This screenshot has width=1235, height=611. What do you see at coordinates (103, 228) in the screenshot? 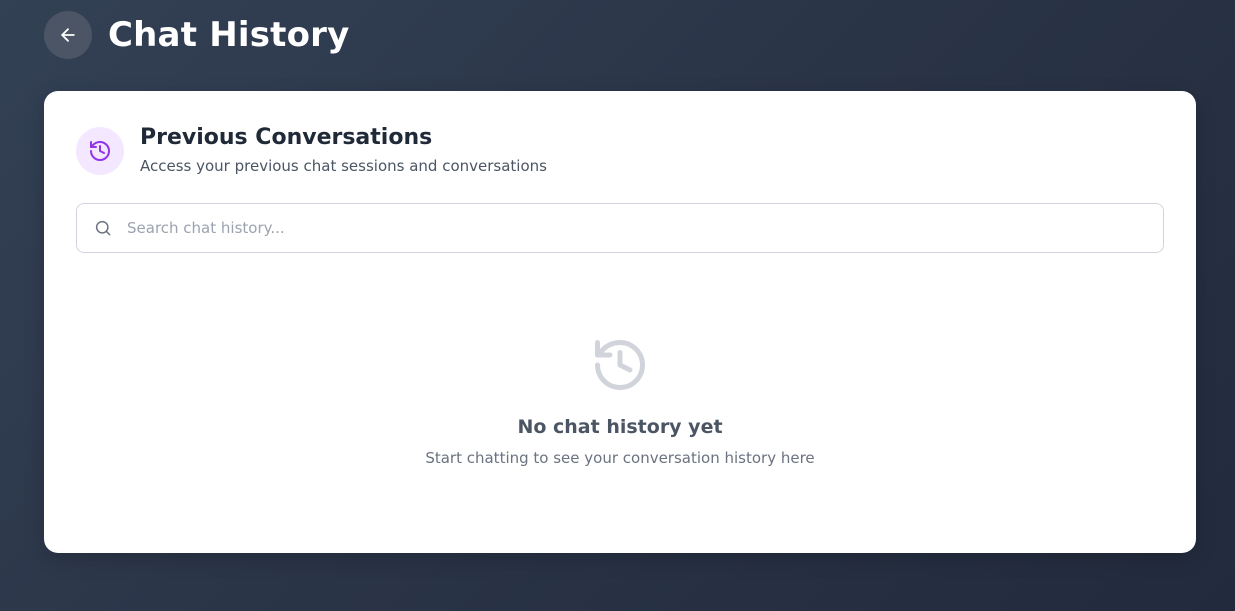
I see `search-icon` at bounding box center [103, 228].